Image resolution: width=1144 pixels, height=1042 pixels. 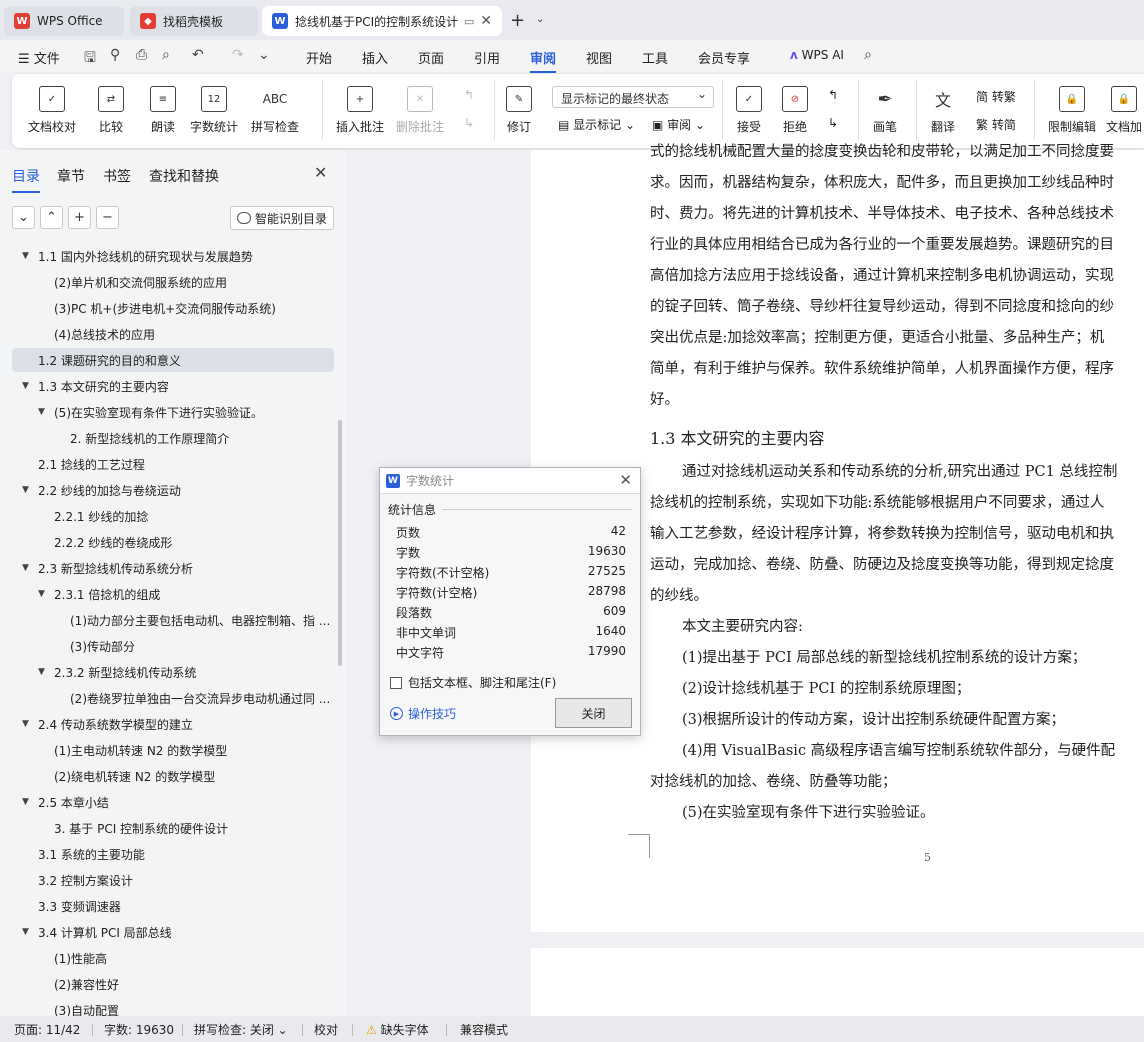 I want to click on toc-item: 2.2.2 纱线的卷绕成形, so click(x=173, y=542).